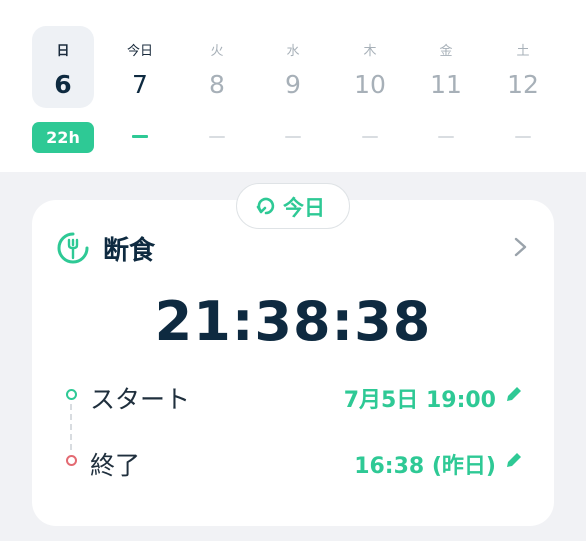 The width and height of the screenshot is (586, 541). Describe the element at coordinates (513, 395) in the screenshot. I see `edit-start-pencil-icon` at that location.